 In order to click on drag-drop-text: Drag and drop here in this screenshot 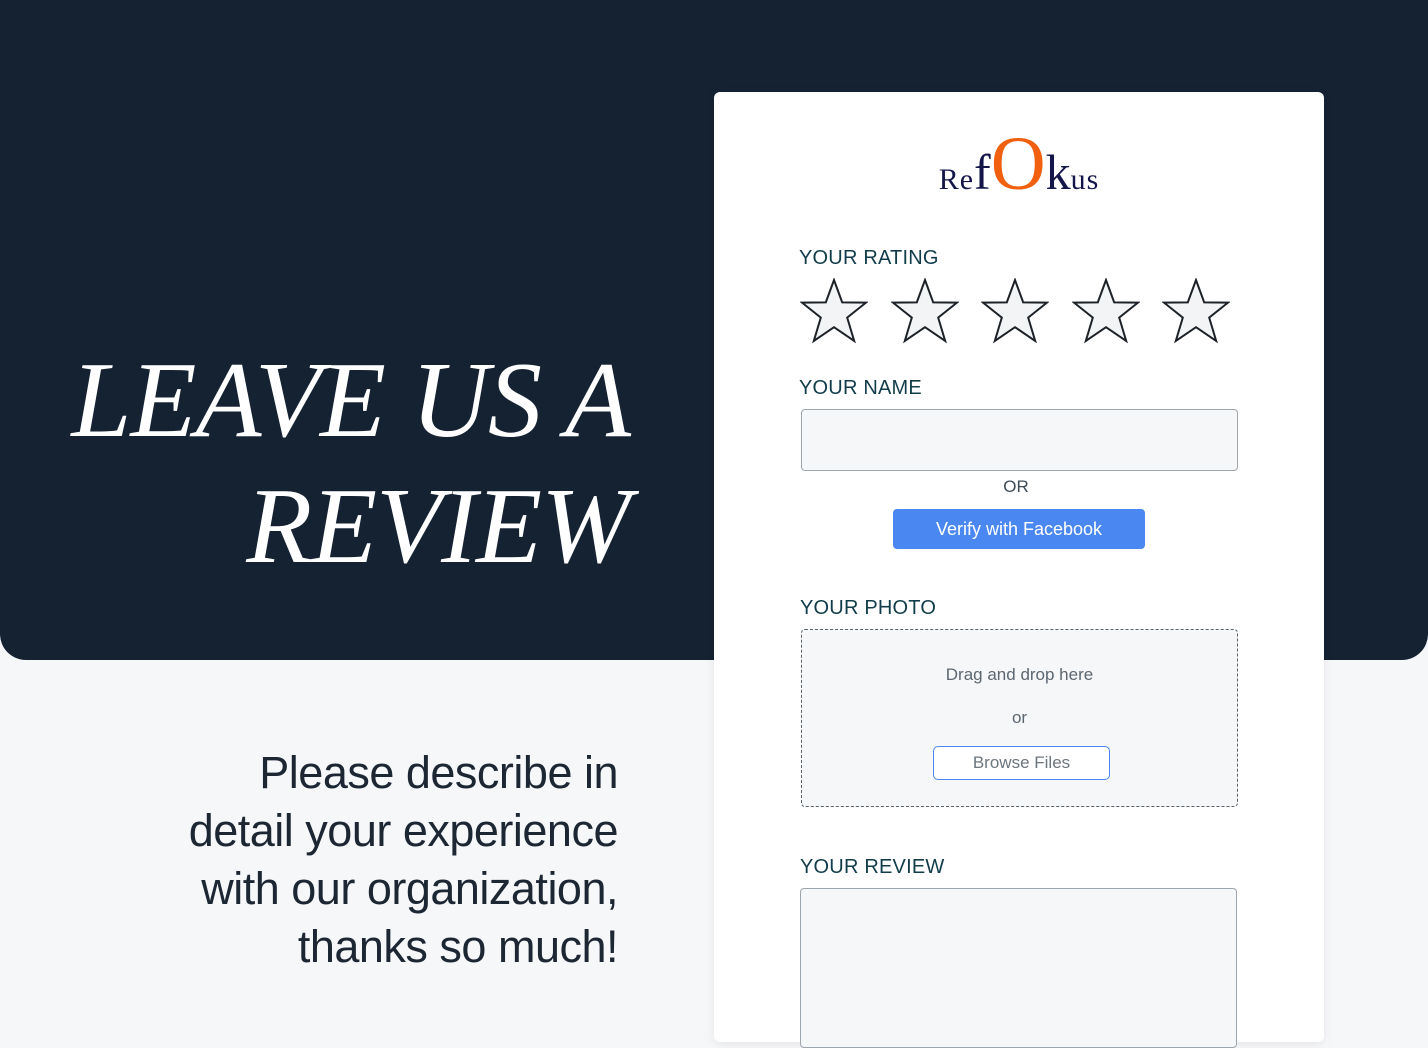, I will do `click(1019, 674)`.